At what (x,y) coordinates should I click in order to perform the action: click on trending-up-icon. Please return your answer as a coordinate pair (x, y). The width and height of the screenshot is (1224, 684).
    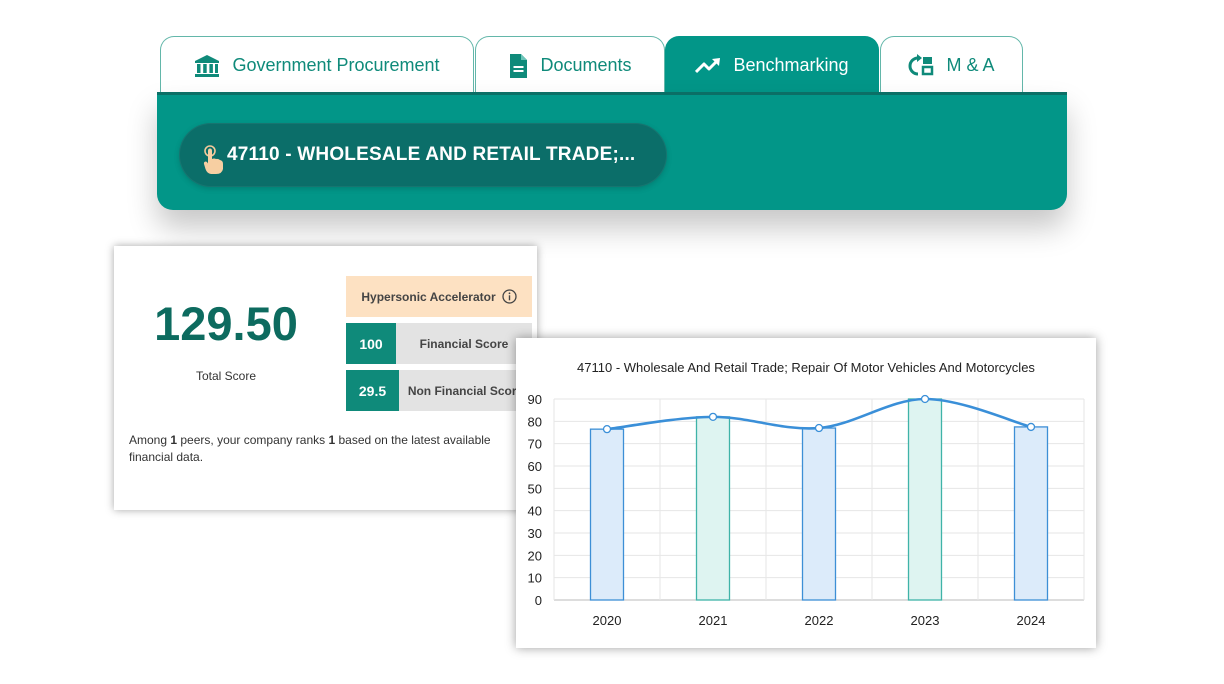
    Looking at the image, I should click on (708, 66).